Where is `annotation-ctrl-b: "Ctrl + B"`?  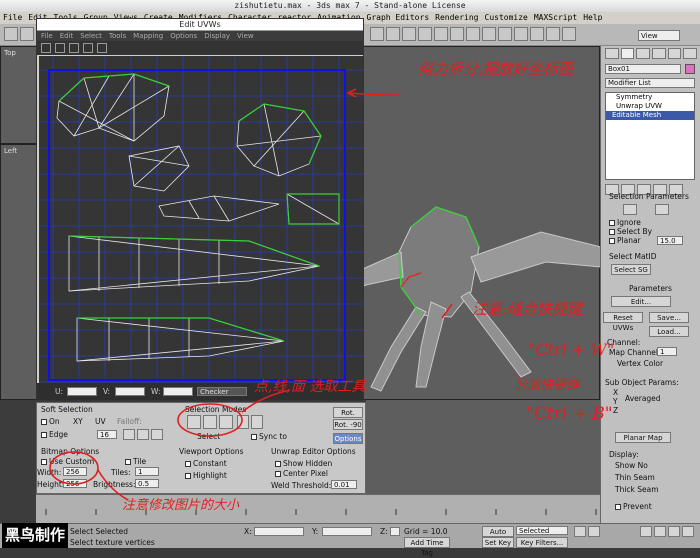 annotation-ctrl-b: "Ctrl + B" is located at coordinates (569, 414).